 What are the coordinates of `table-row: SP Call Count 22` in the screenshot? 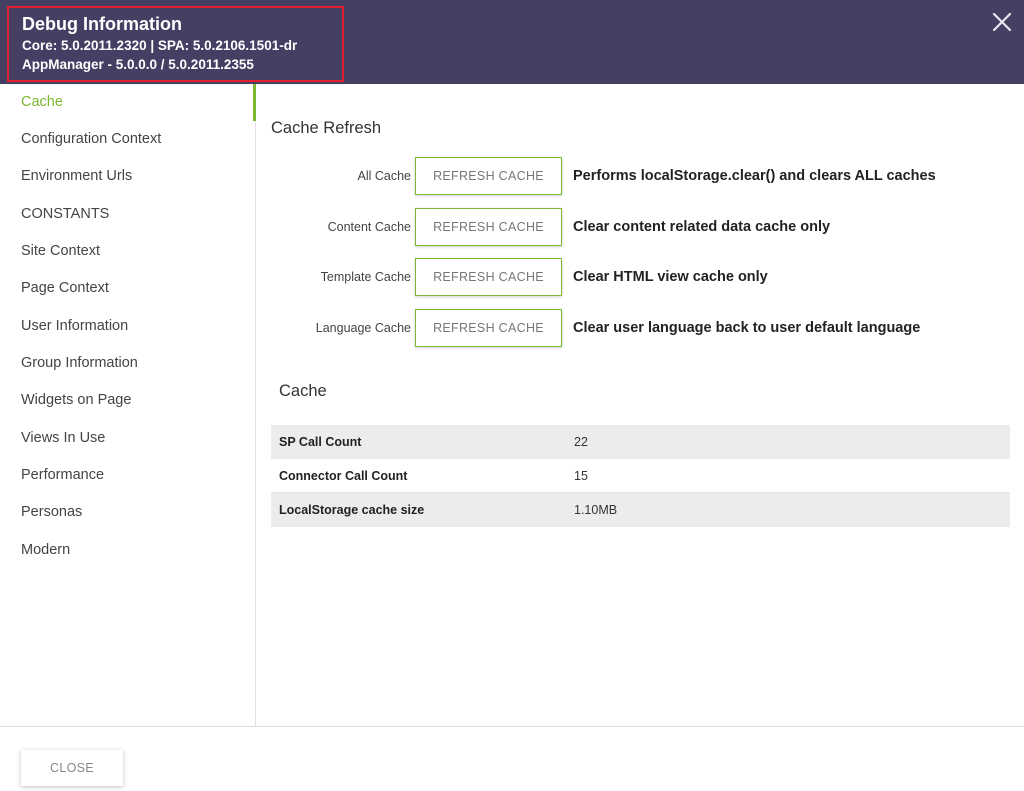 It's located at (640, 442).